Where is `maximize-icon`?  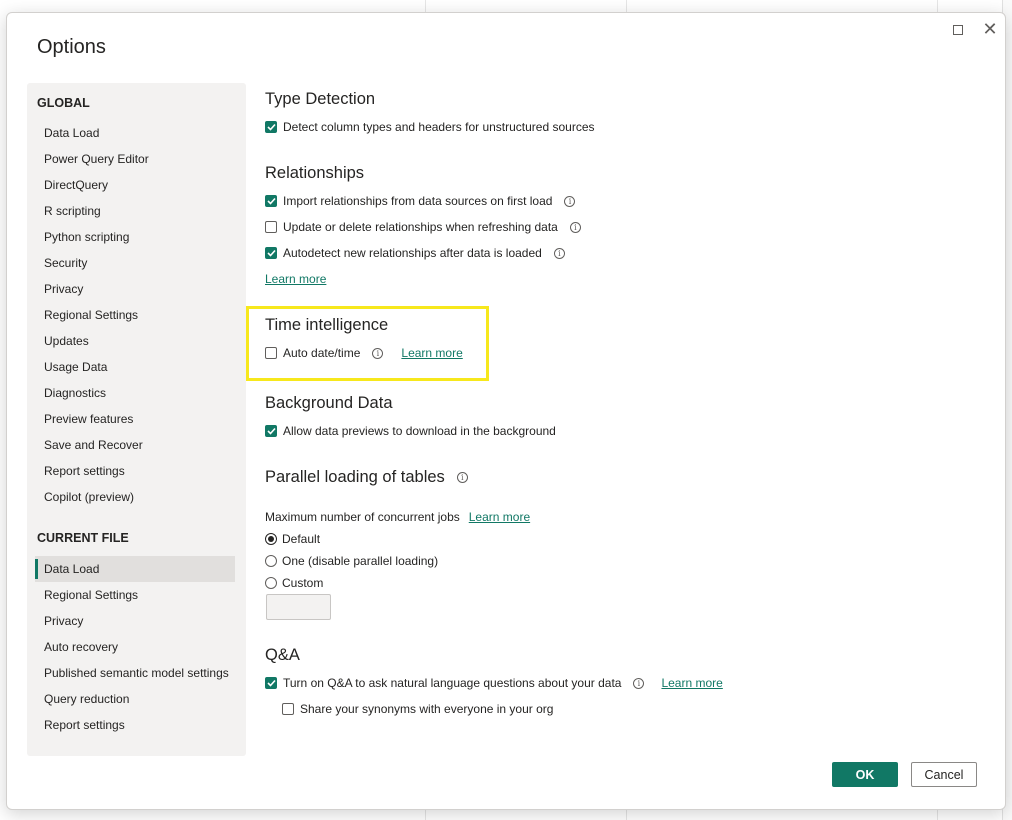 maximize-icon is located at coordinates (958, 30).